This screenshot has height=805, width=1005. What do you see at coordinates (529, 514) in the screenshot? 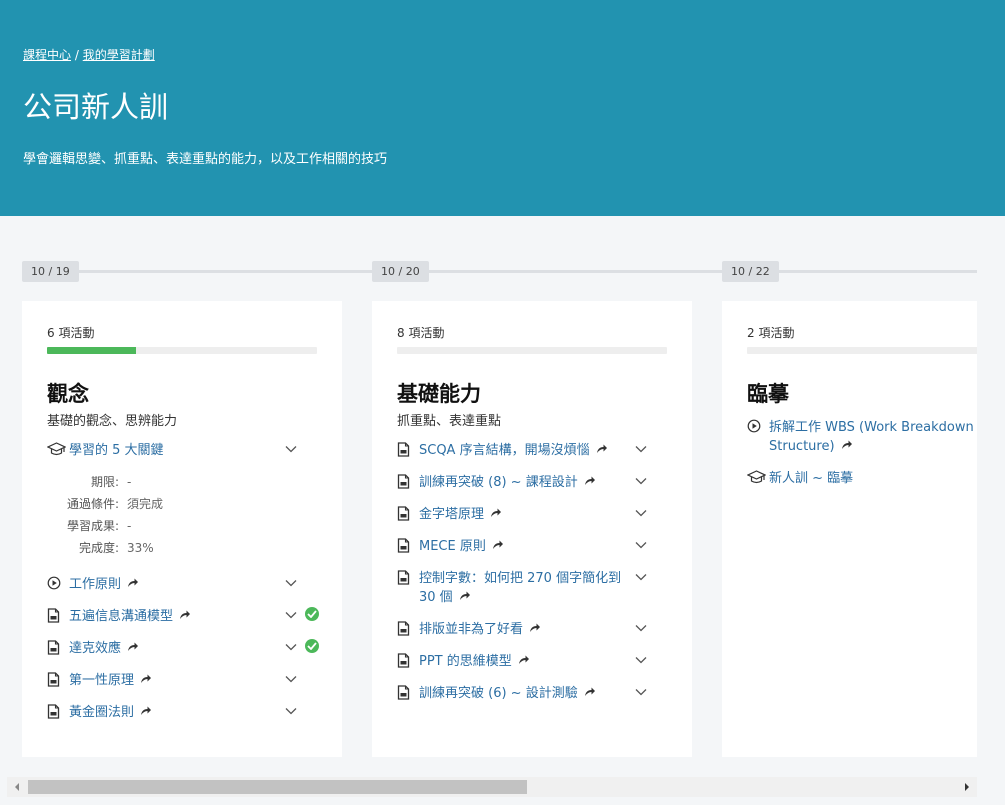
I see `activity-label: 金字塔原理` at bounding box center [529, 514].